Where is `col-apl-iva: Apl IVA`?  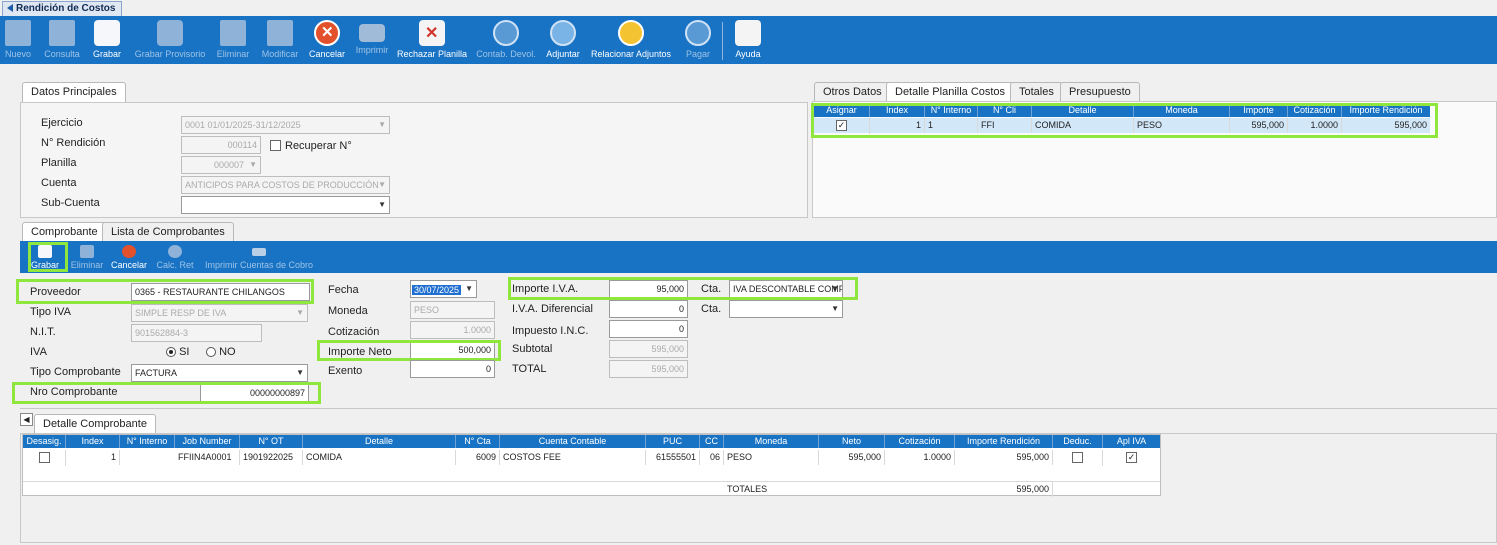 col-apl-iva: Apl IVA is located at coordinates (1131, 441).